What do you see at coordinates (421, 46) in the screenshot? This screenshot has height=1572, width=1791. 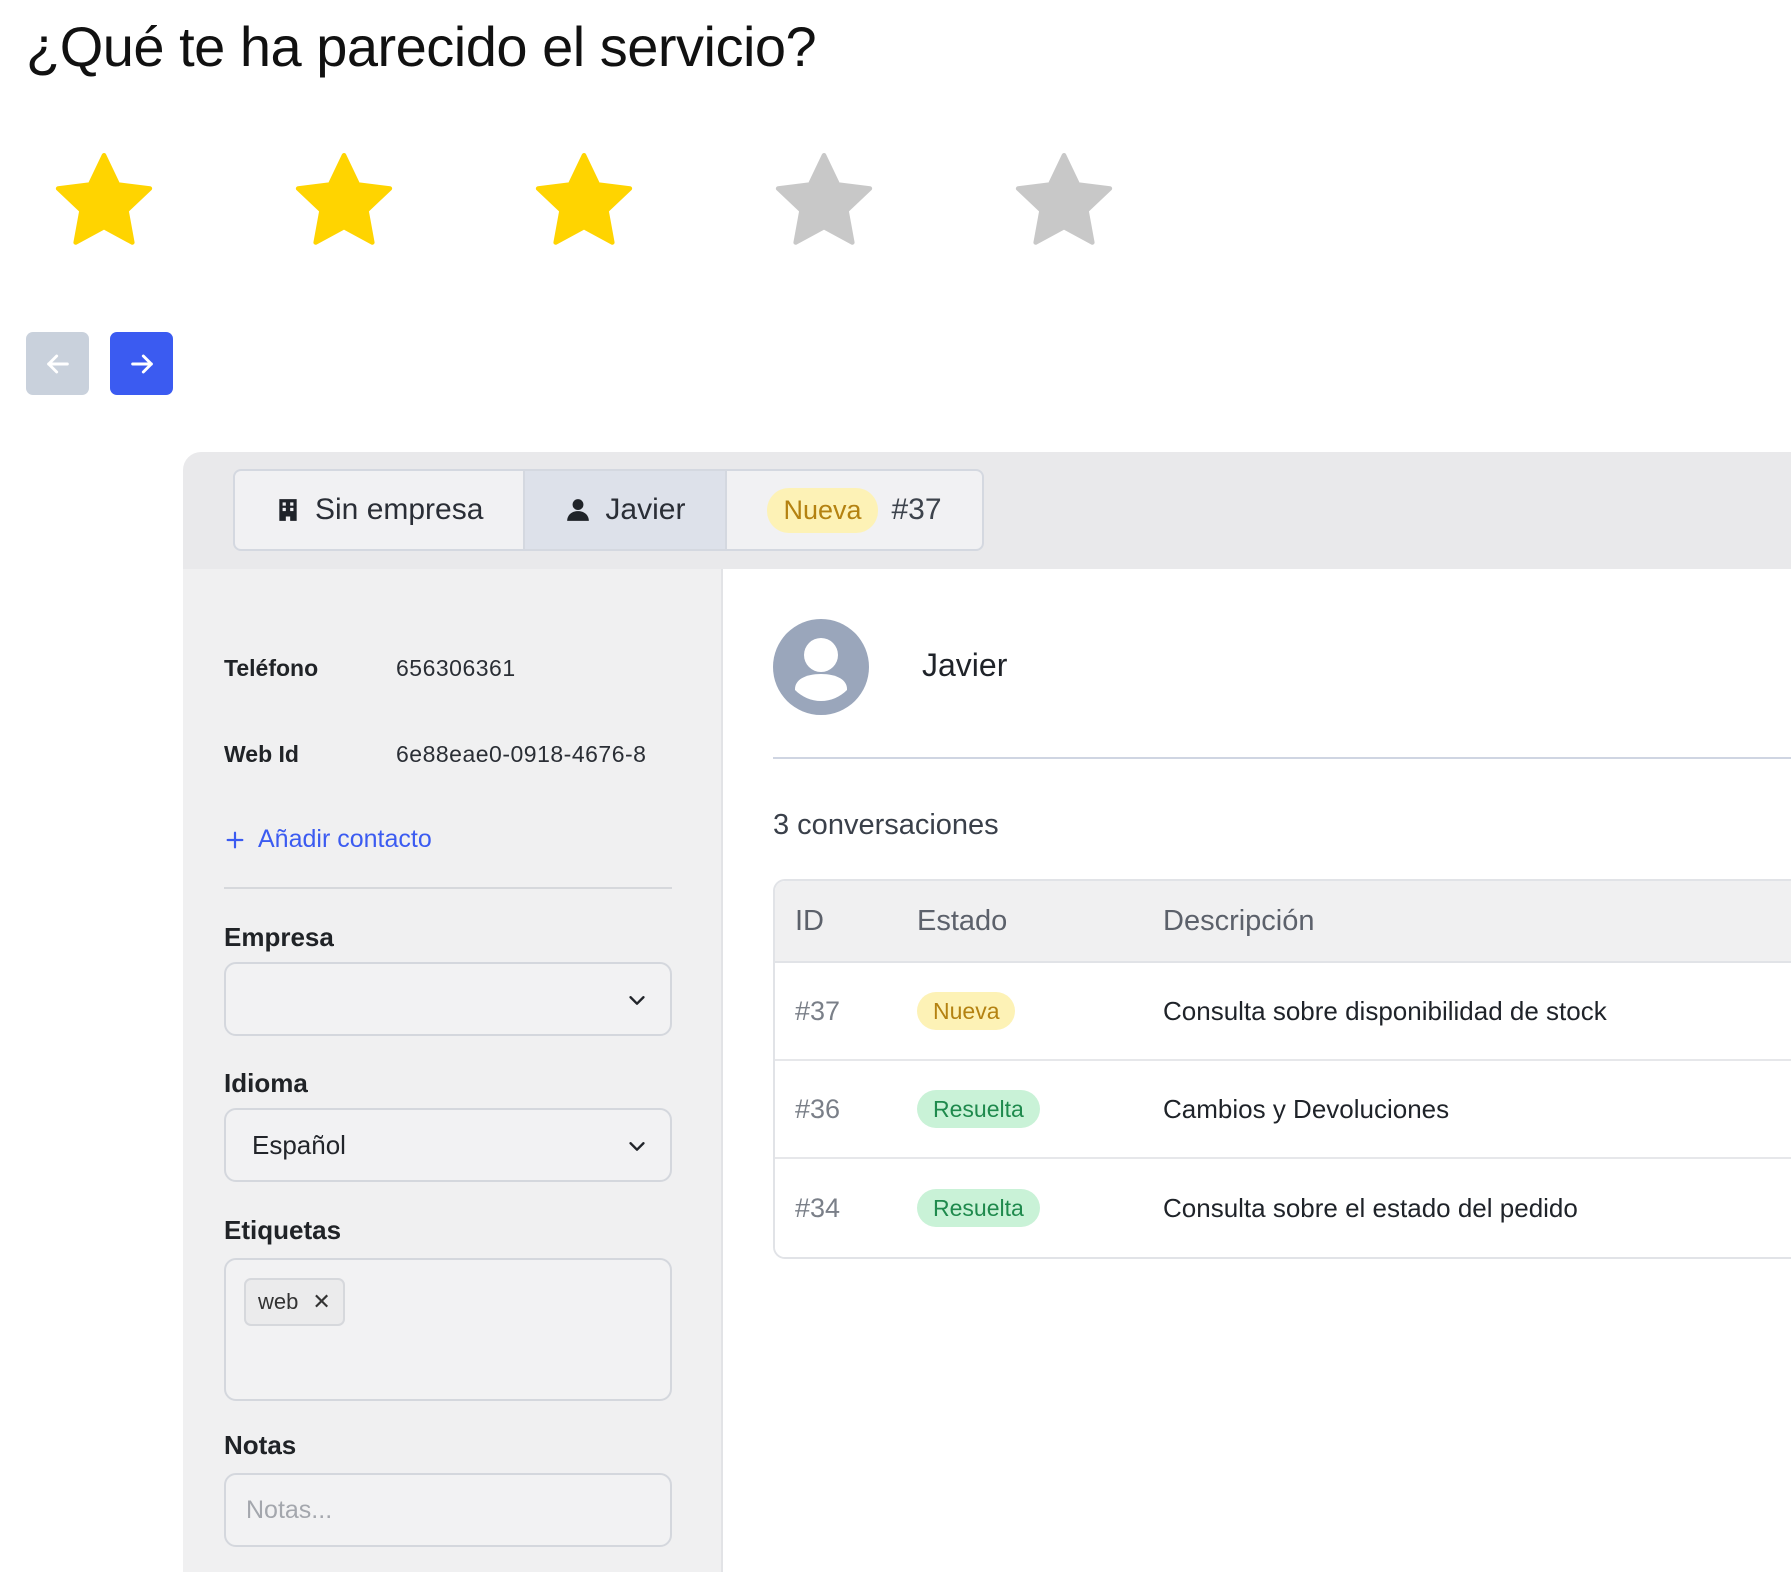 I see `rating-question: ¿Qué te ha parecido el servicio?` at bounding box center [421, 46].